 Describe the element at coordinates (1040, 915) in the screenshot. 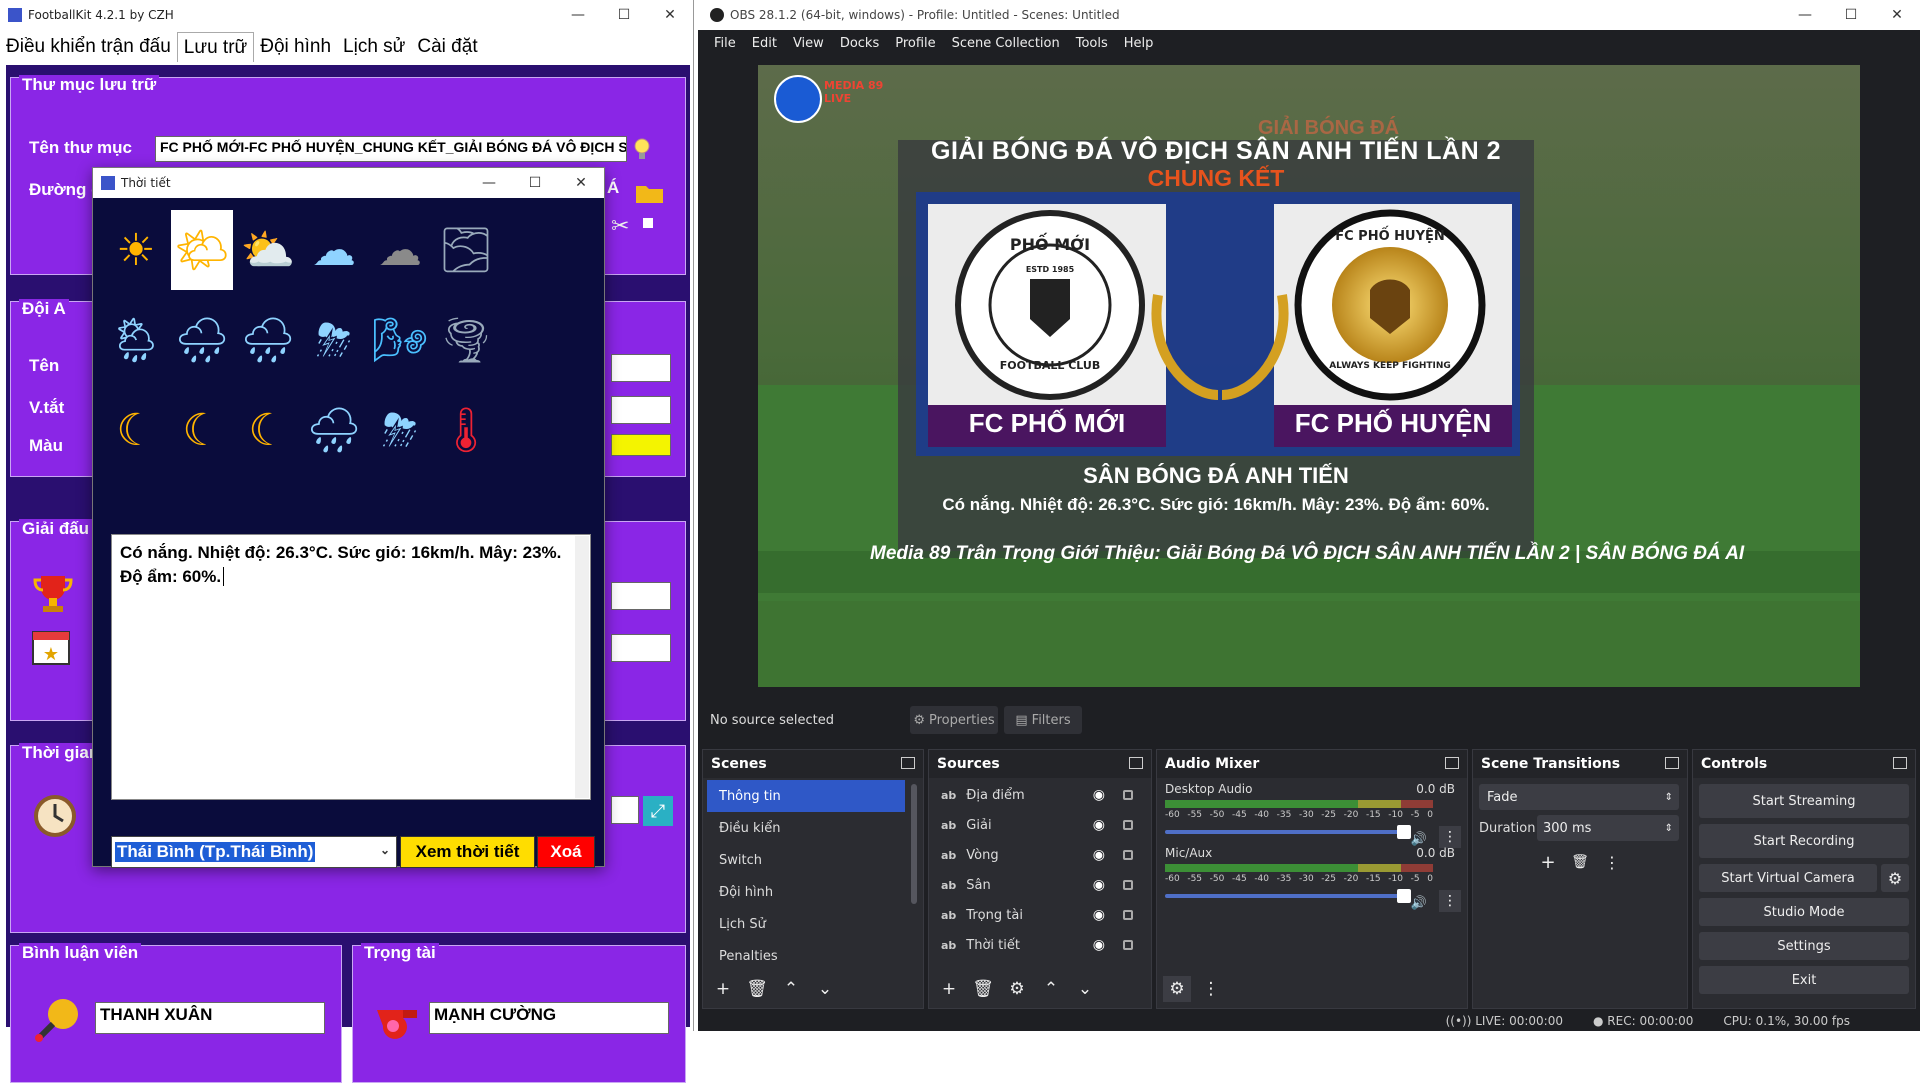

I see `source-item: ab Trọng tài ◉` at that location.